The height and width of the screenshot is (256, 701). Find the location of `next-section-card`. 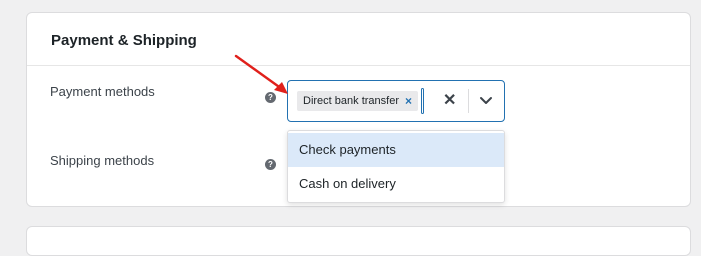

next-section-card is located at coordinates (358, 241).